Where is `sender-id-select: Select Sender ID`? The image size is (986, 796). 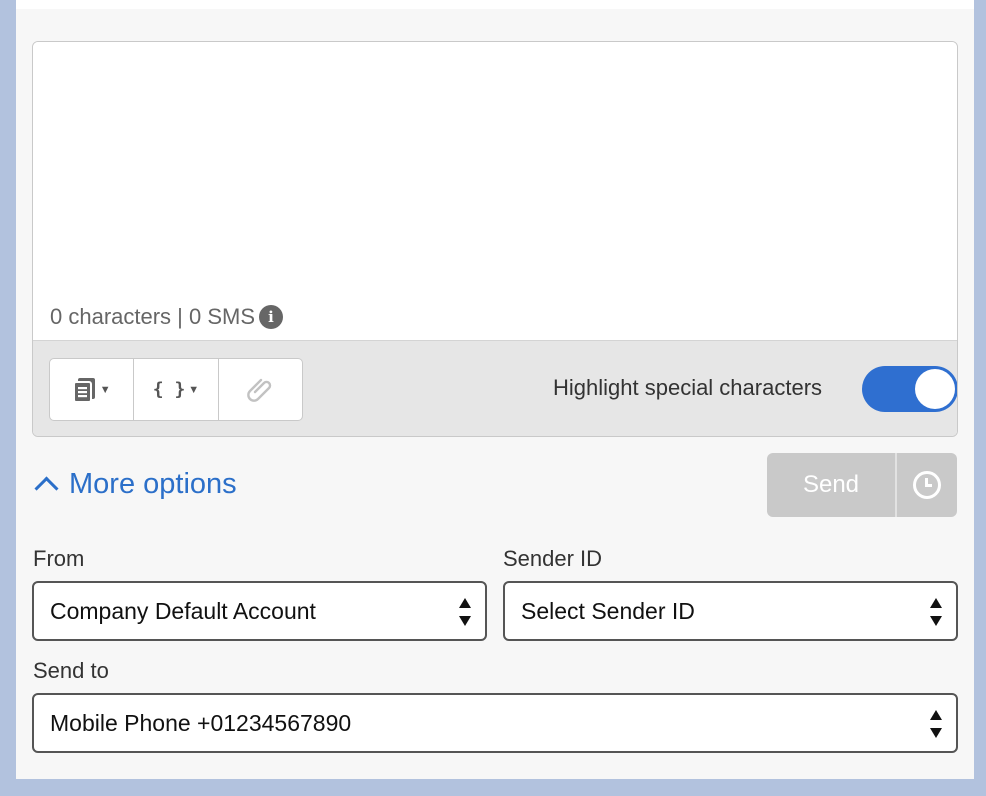
sender-id-select: Select Sender ID is located at coordinates (730, 611).